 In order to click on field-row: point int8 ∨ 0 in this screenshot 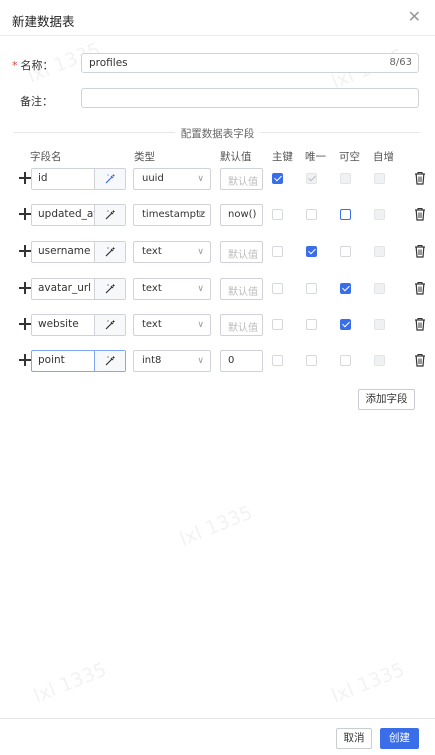, I will do `click(217, 362)`.